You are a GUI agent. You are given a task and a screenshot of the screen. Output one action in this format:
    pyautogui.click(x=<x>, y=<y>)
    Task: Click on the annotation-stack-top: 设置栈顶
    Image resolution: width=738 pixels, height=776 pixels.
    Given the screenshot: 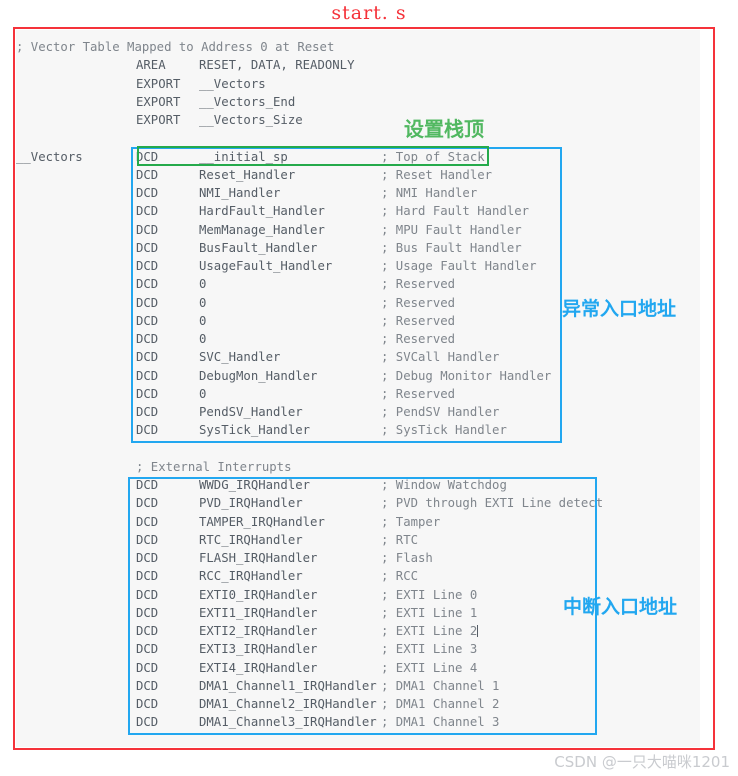 What is the action you would take?
    pyautogui.click(x=444, y=129)
    